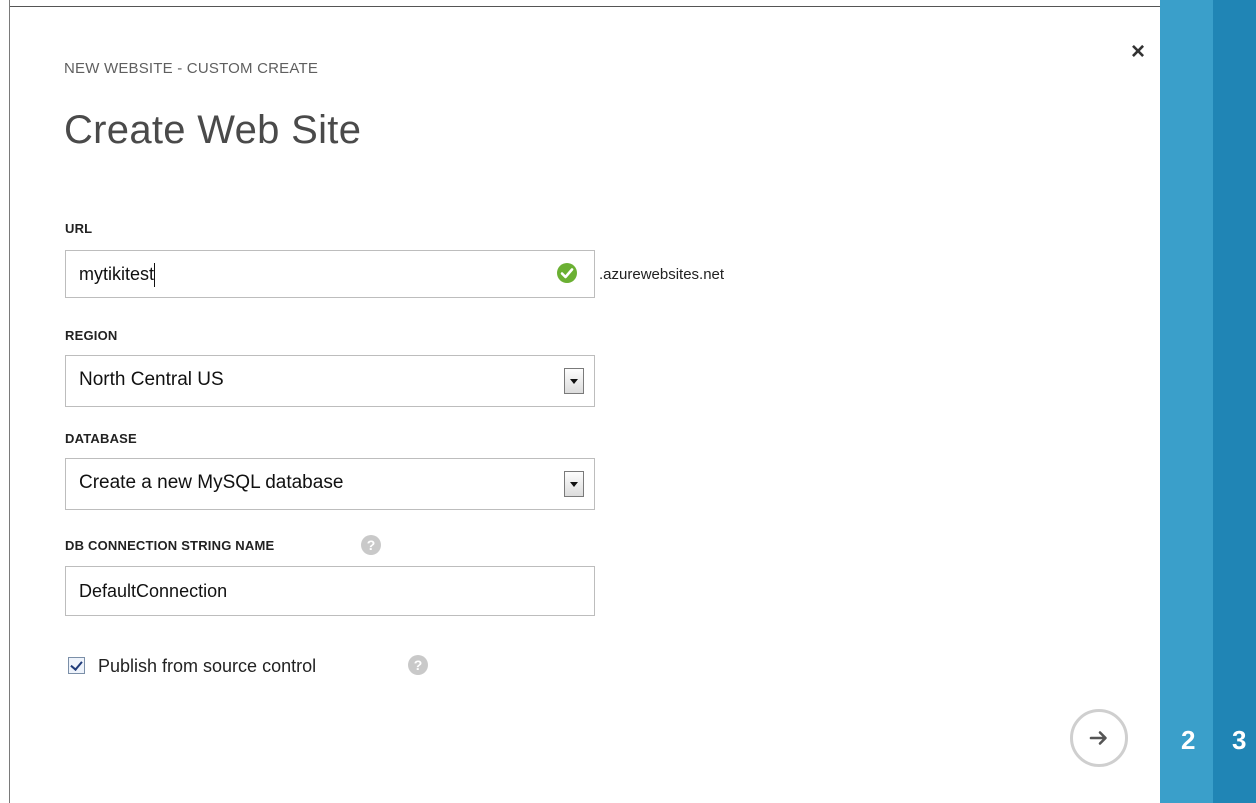  Describe the element at coordinates (207, 666) in the screenshot. I see `publish-checkbox-label: Publish from source control` at that location.